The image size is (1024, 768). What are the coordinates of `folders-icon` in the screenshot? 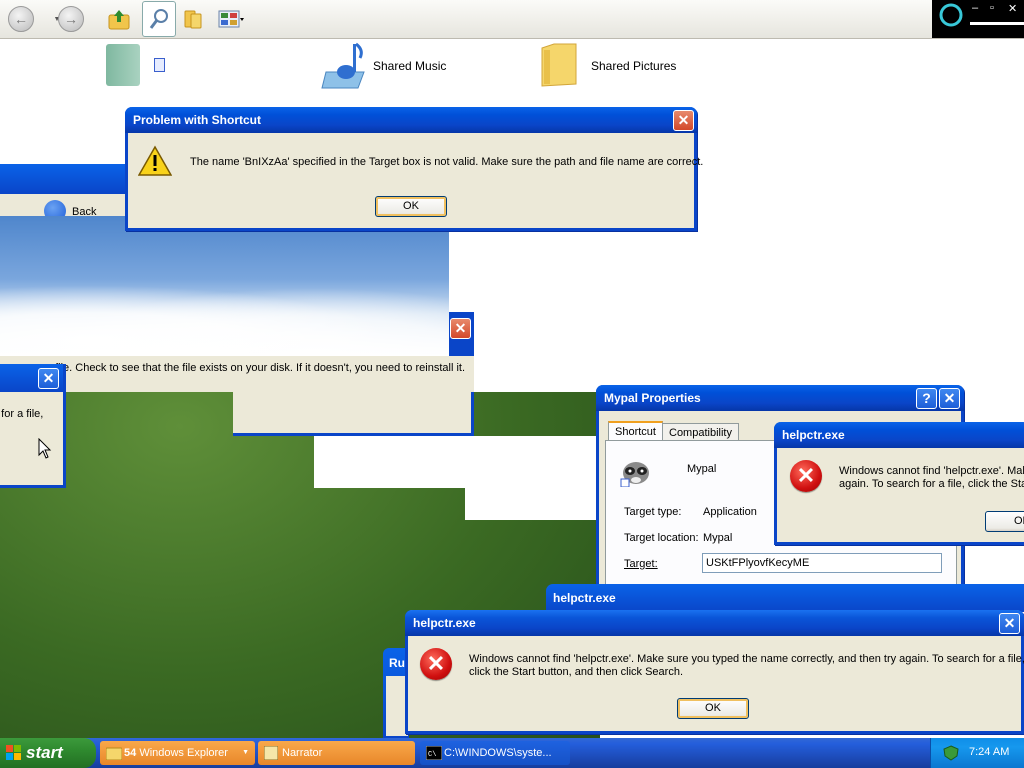 It's located at (193, 19).